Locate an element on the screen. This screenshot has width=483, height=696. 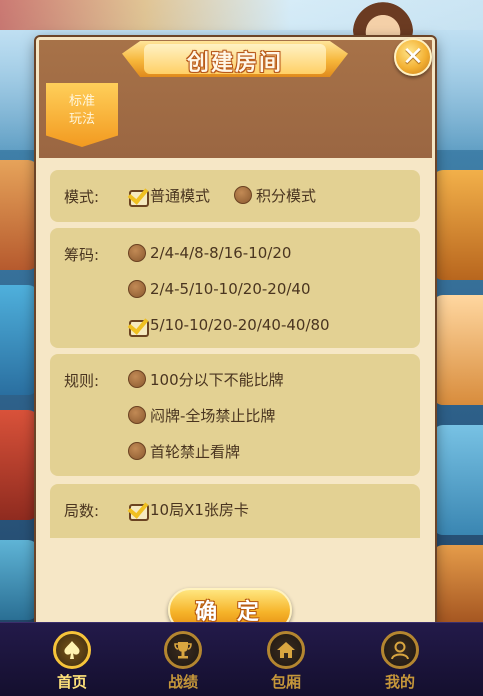
close-button: ✕ is located at coordinates (413, 57).